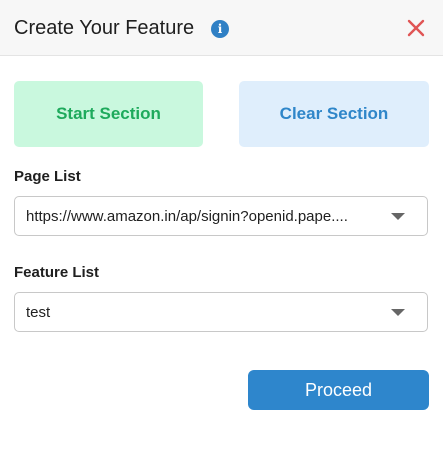 Image resolution: width=443 pixels, height=452 pixels. I want to click on panel-header: Create Your Feature i, so click(221, 28).